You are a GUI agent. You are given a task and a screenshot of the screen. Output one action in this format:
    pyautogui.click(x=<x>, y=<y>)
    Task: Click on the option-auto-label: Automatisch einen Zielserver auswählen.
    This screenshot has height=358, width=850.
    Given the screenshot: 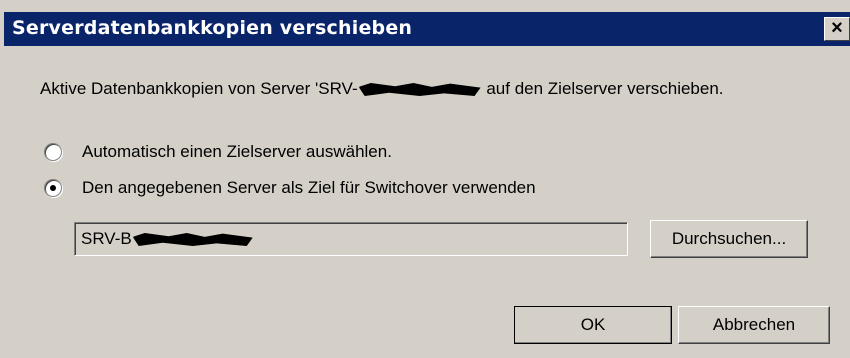 What is the action you would take?
    pyautogui.click(x=237, y=151)
    